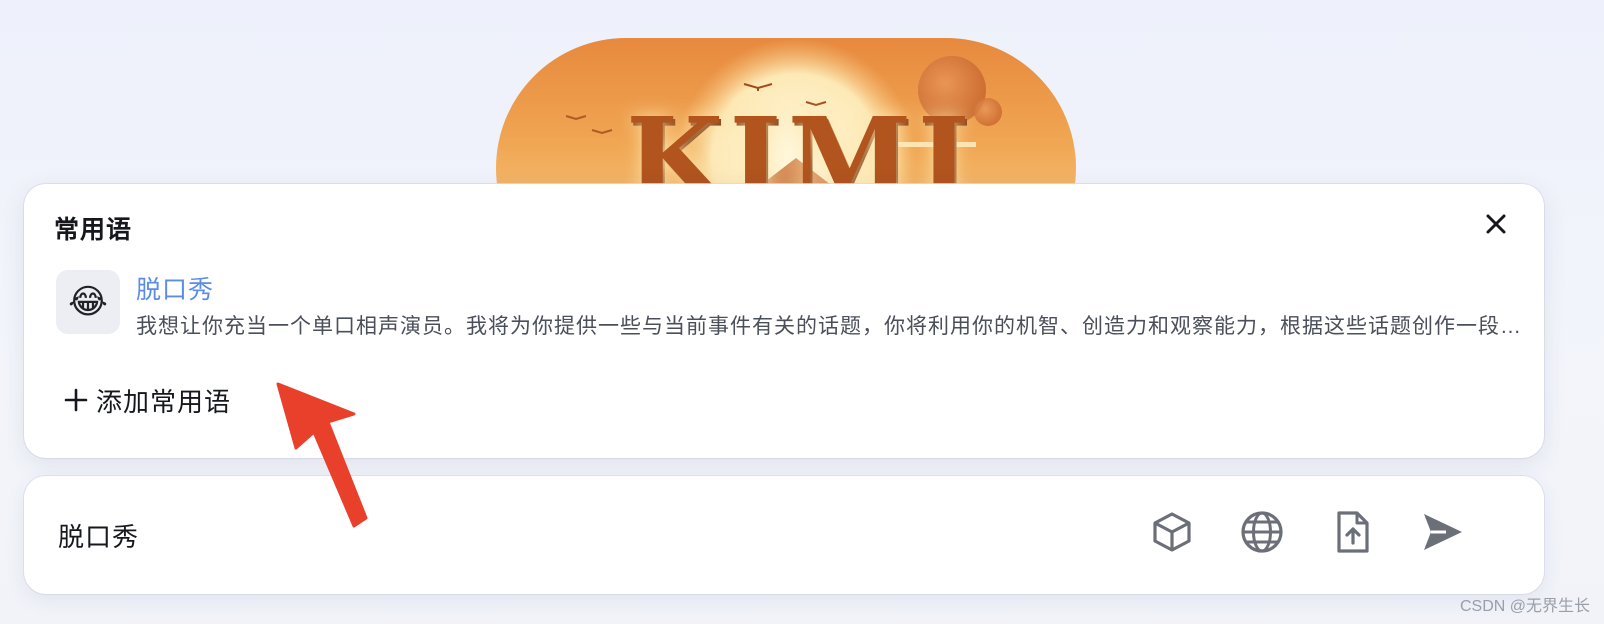 The height and width of the screenshot is (624, 1604). I want to click on close-icon, so click(1496, 224).